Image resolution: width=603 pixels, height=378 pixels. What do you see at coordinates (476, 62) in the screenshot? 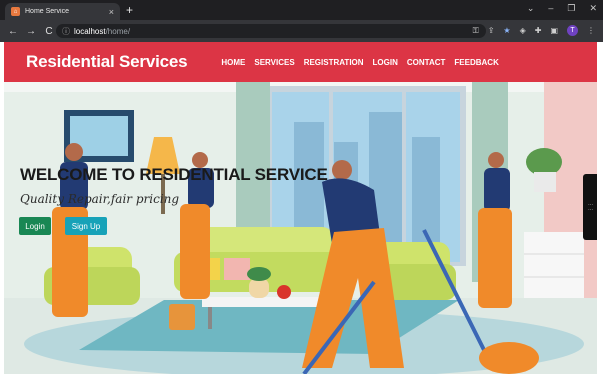
I see `nav-link-feedback: FEEDBACK` at bounding box center [476, 62].